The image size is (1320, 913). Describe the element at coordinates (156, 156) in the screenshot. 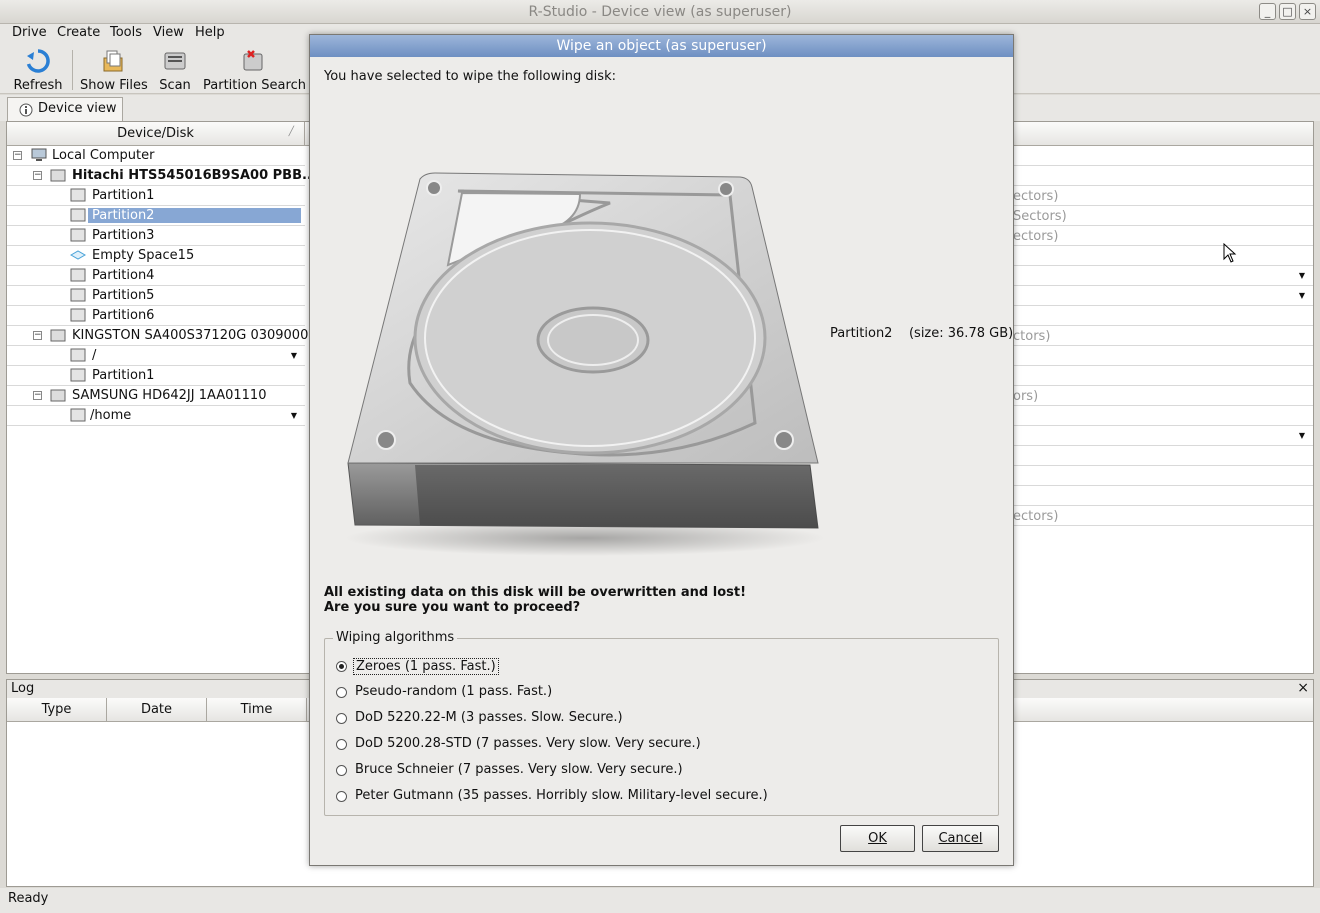

I see `tree-row-local-computer: − Local Computer` at that location.